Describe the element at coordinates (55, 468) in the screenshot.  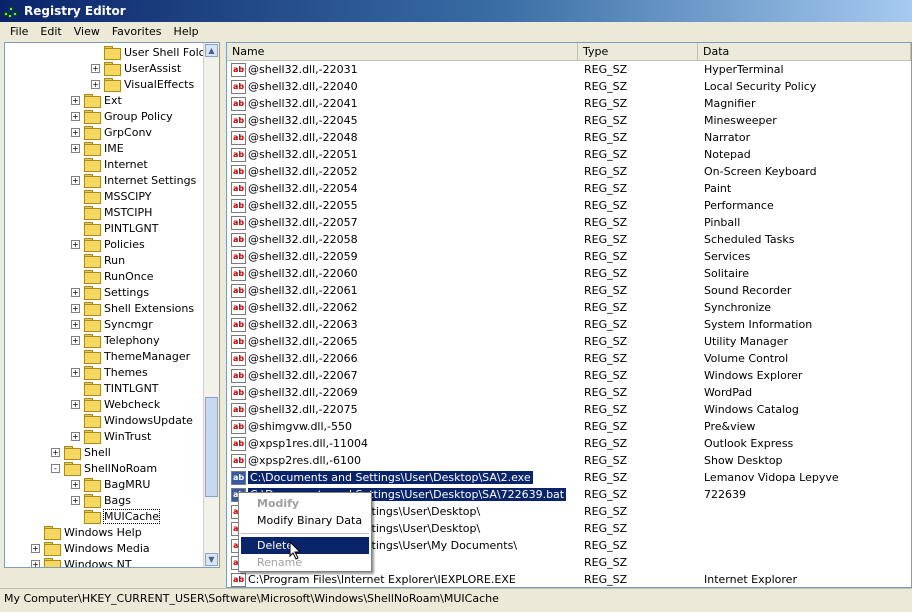
I see `collapse-icon: -` at that location.